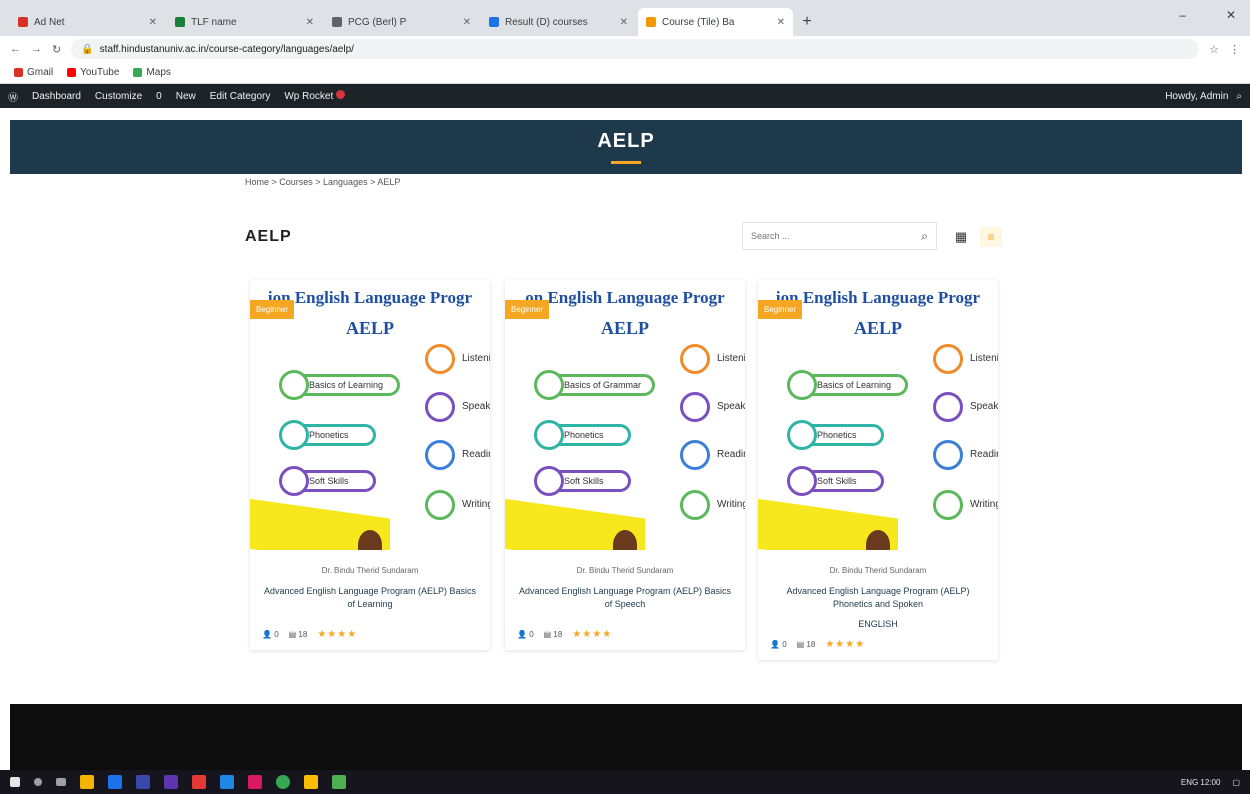 Image resolution: width=1250 pixels, height=794 pixels. I want to click on notification-dot-icon, so click(341, 94).